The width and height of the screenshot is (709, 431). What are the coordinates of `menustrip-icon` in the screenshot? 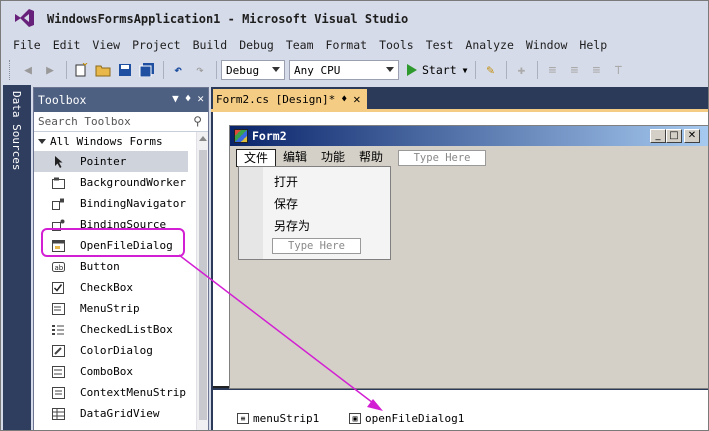 It's located at (58, 308).